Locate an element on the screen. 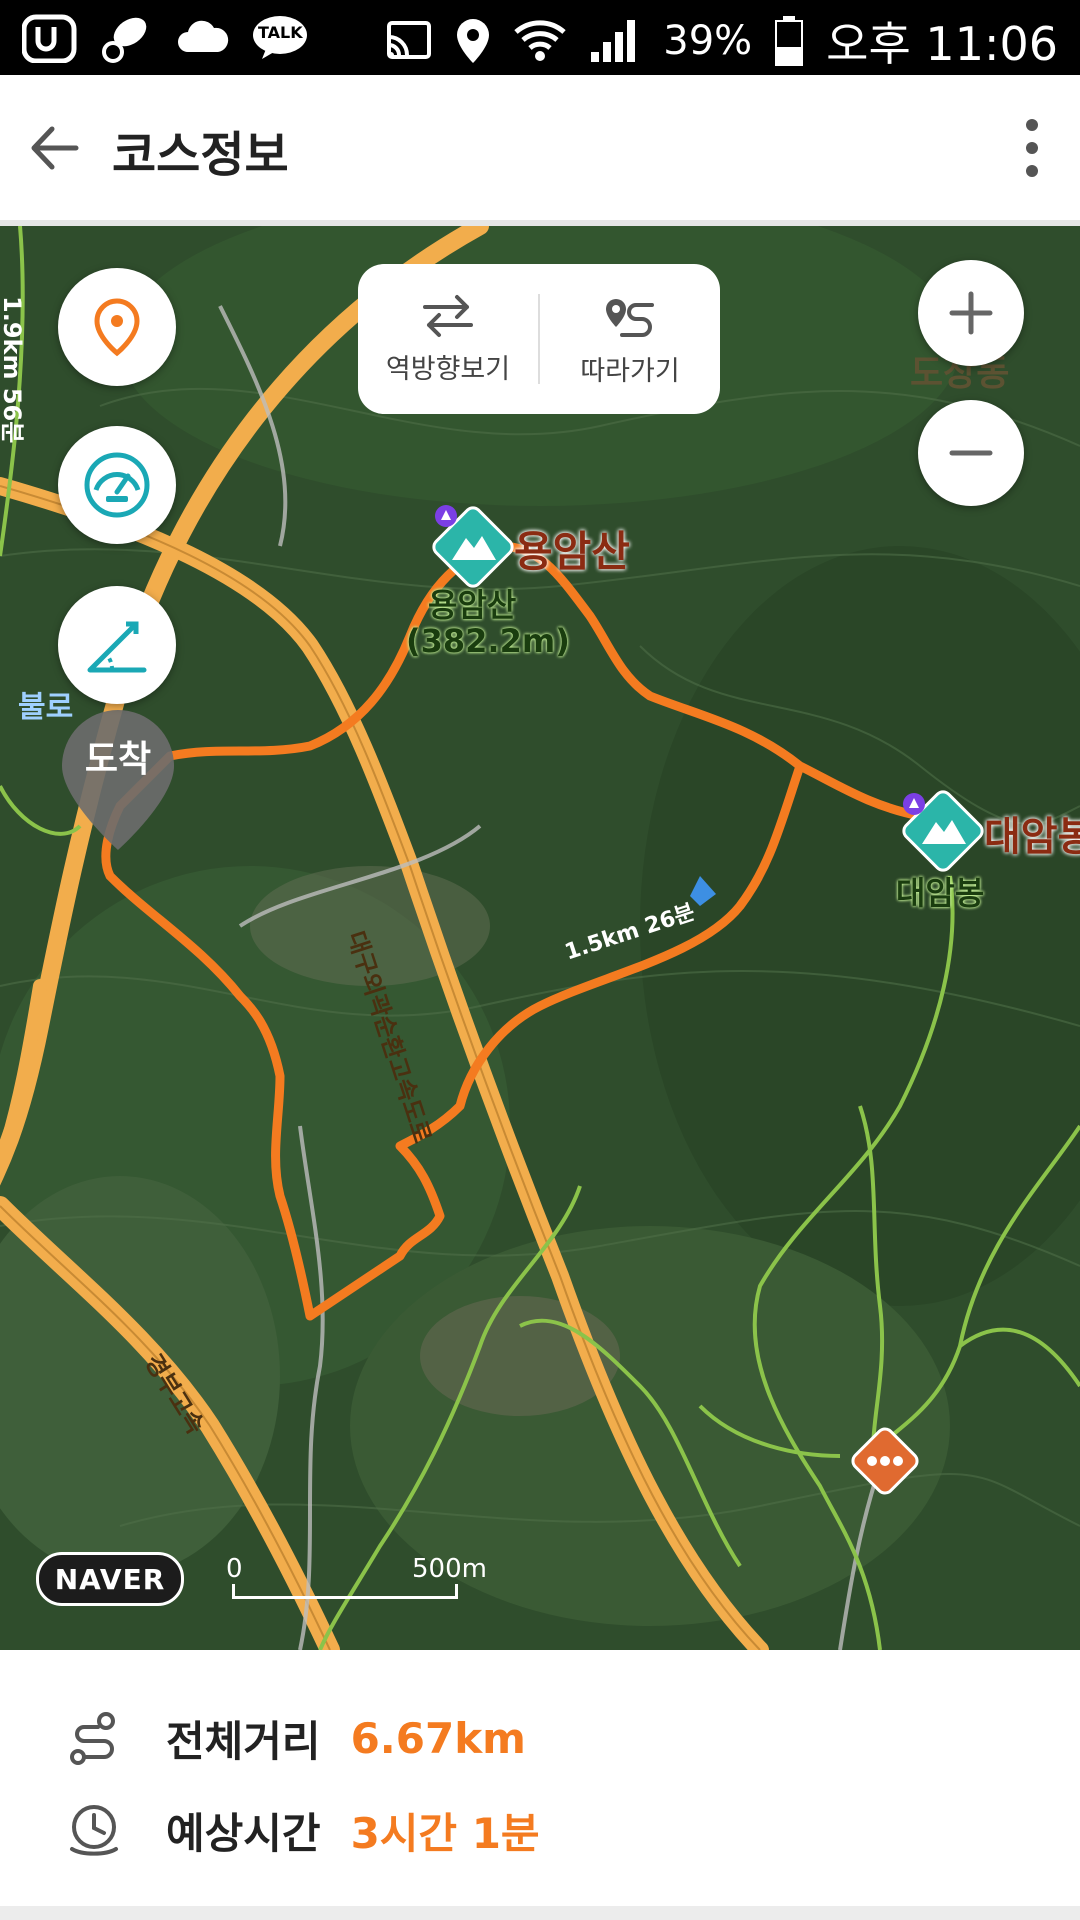 This screenshot has width=1080, height=1920. route-distance-icon is located at coordinates (92, 1738).